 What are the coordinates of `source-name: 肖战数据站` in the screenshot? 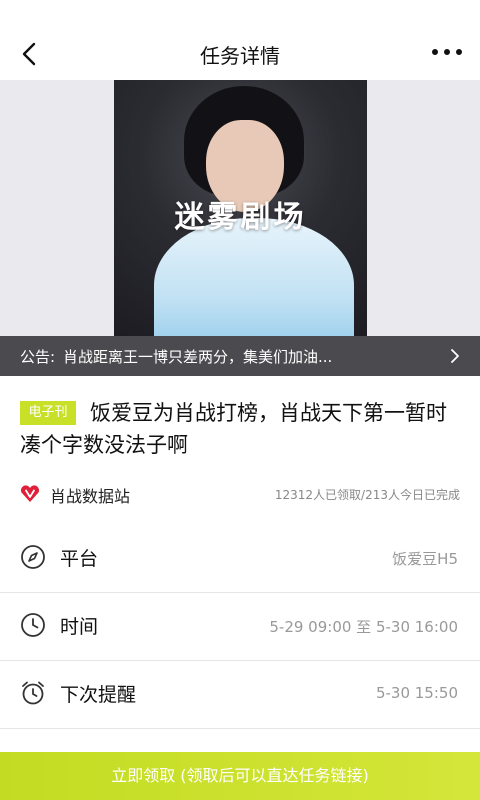 It's located at (90, 495).